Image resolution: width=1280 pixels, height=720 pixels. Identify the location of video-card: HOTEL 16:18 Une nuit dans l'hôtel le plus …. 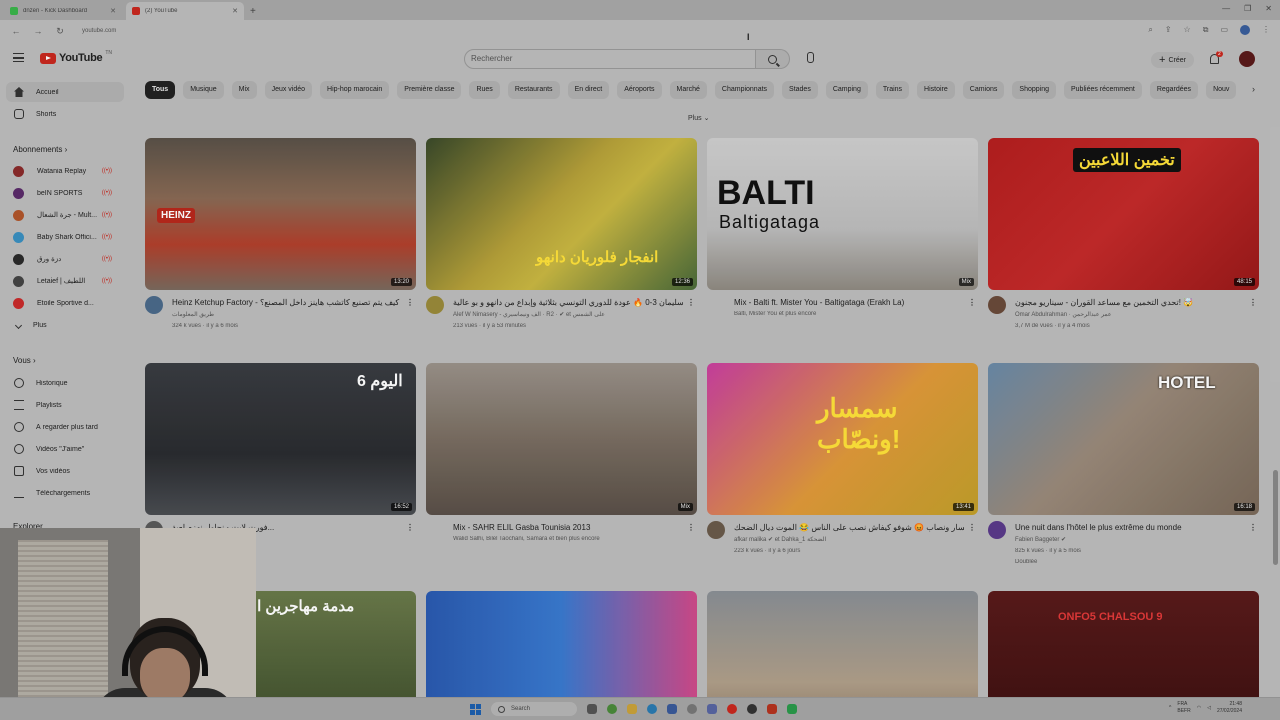
(1123, 464).